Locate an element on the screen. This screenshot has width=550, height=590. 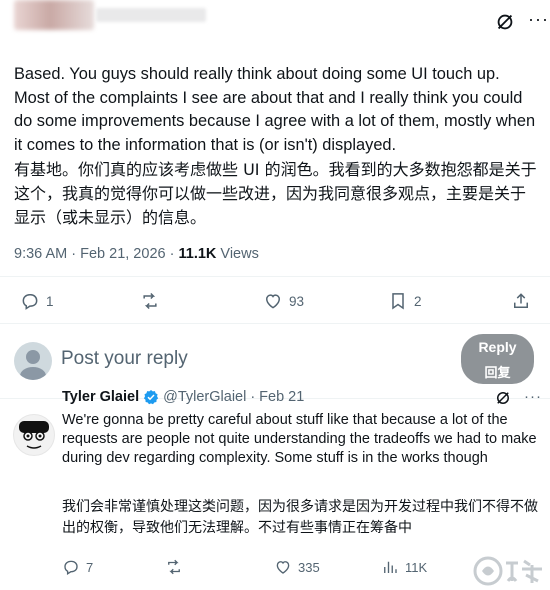
reply-button-label: Reply is located at coordinates (497, 347).